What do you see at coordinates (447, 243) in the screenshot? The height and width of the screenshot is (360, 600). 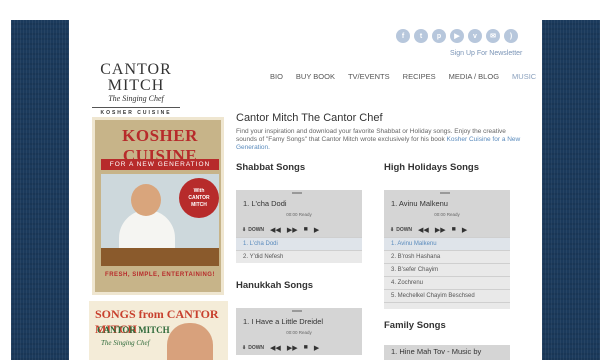 I see `playlist-item: 1. Avinu Malkenu` at bounding box center [447, 243].